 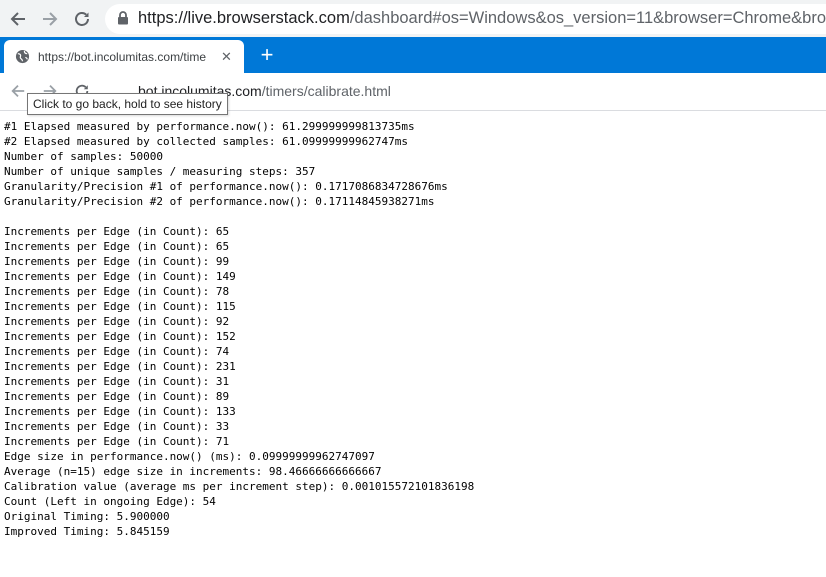 I want to click on tab-calibrate: https://bot.incolumitas.com/time ✕, so click(x=124, y=56).